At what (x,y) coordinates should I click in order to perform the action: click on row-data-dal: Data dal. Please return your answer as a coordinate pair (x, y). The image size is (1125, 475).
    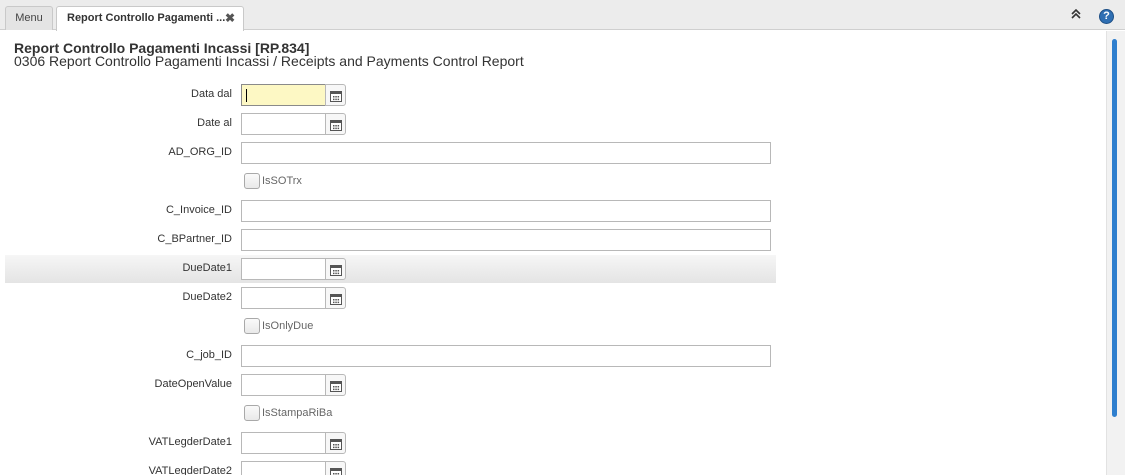
    Looking at the image, I should click on (390, 95).